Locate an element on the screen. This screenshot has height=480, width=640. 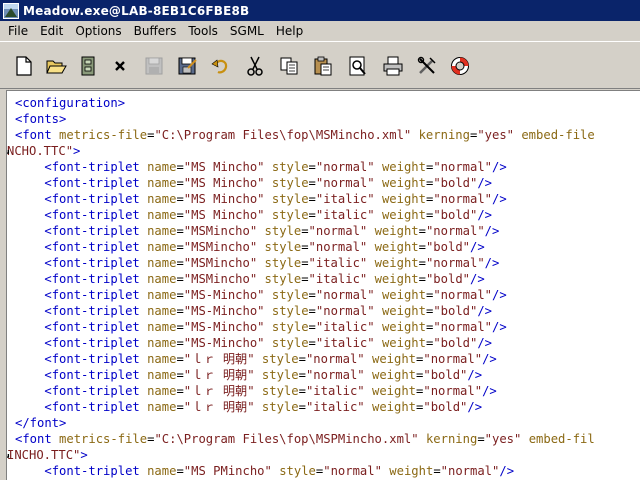
menu-file: File is located at coordinates (17, 31).